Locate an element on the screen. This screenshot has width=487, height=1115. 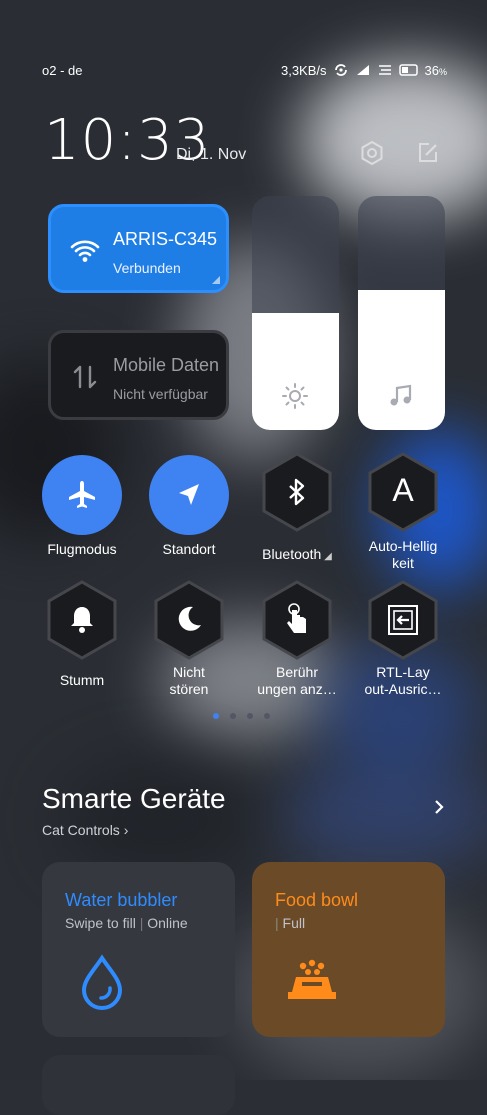
water-drop-icon is located at coordinates (102, 982).